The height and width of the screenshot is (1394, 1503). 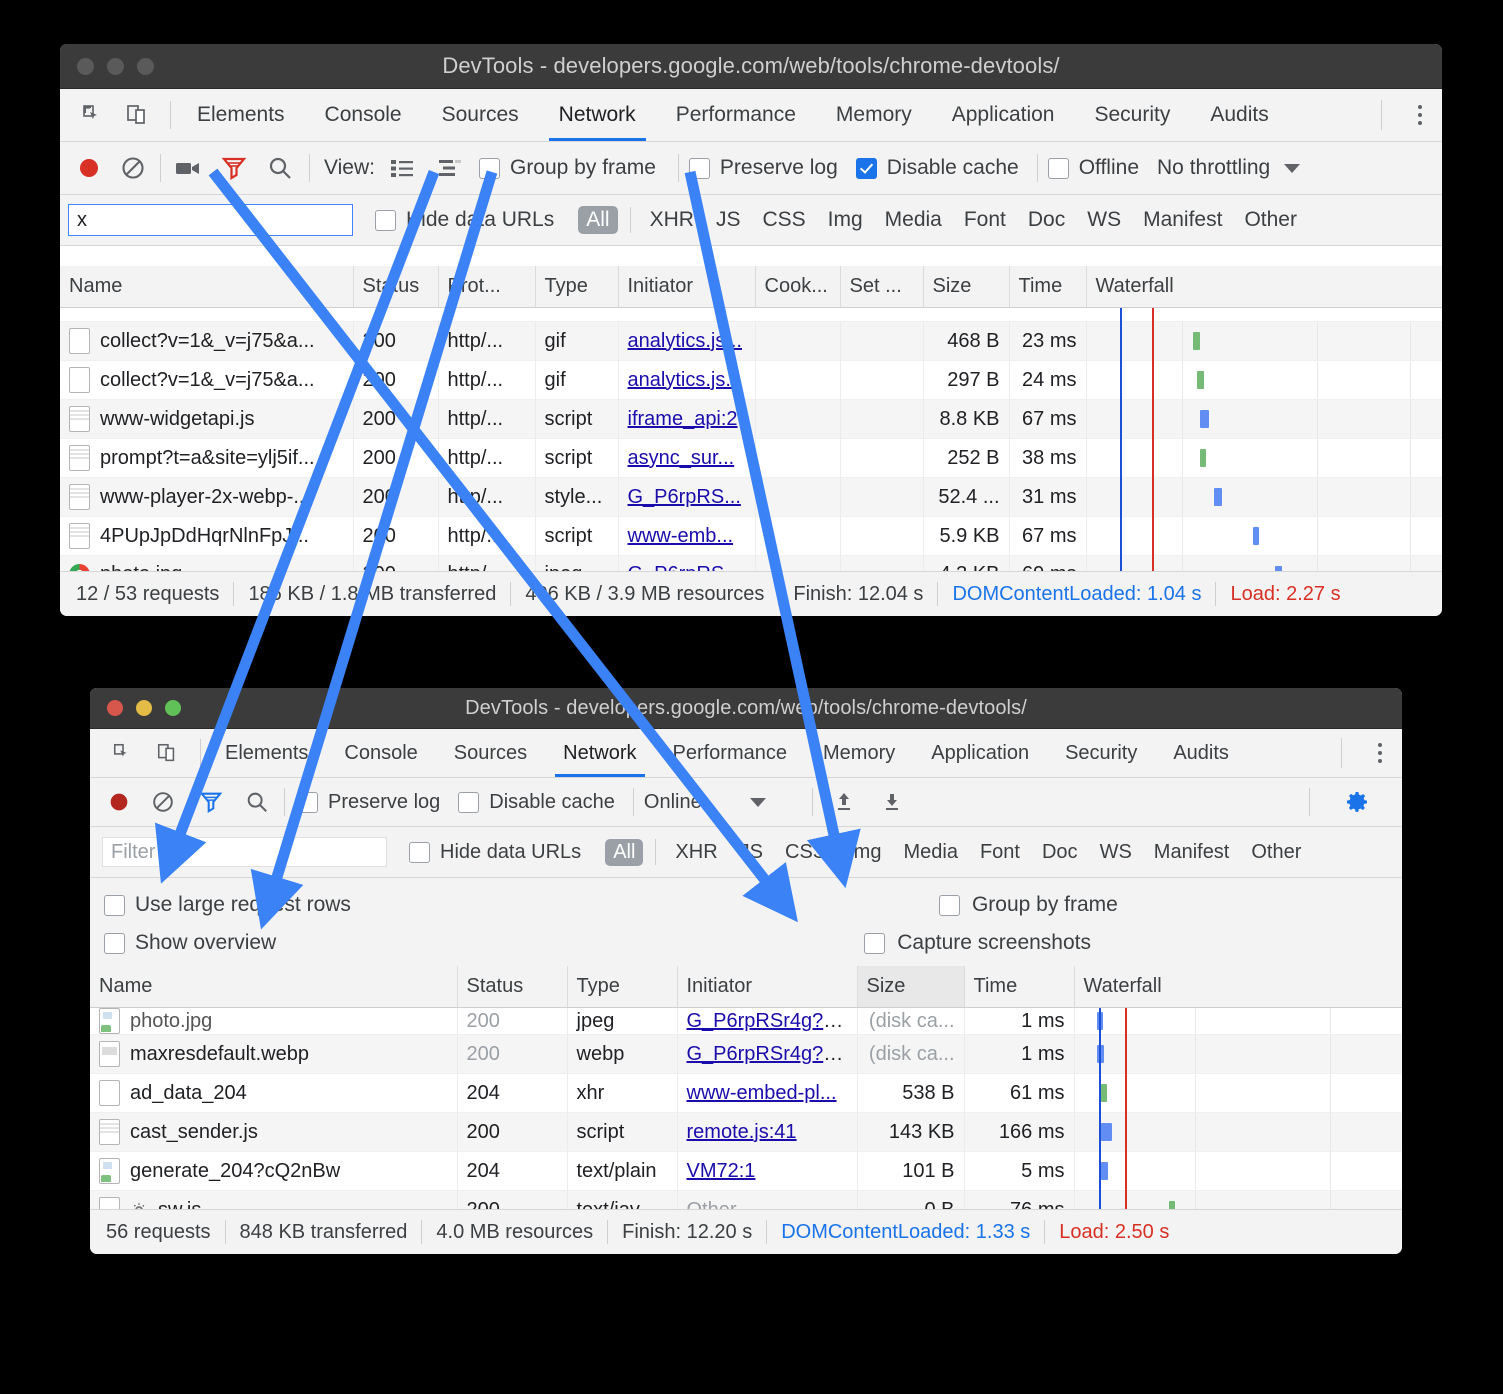 What do you see at coordinates (687, 419) in the screenshot?
I see `cell-initiator: iframe_api:2` at bounding box center [687, 419].